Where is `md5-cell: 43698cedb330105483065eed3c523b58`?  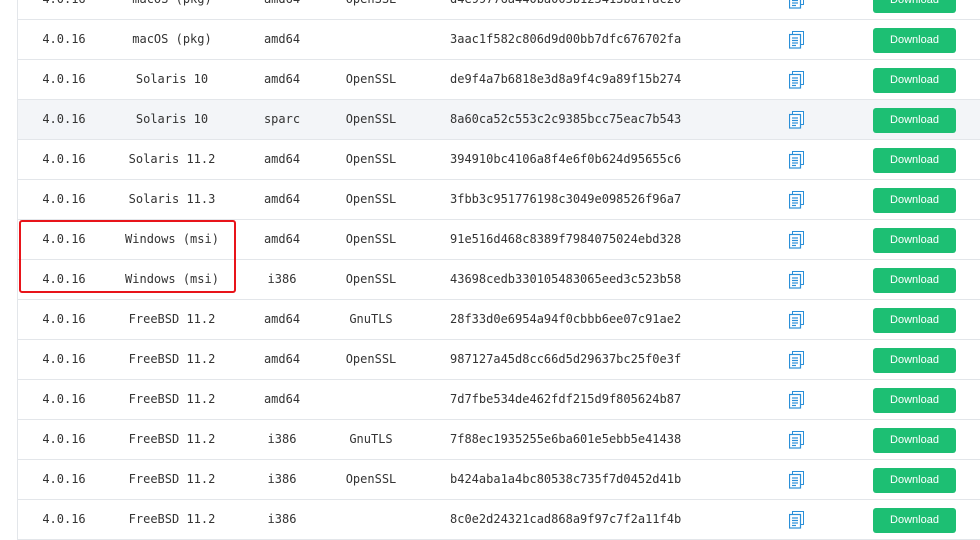
md5-cell: 43698cedb330105483065eed3c523b58 is located at coordinates (566, 279).